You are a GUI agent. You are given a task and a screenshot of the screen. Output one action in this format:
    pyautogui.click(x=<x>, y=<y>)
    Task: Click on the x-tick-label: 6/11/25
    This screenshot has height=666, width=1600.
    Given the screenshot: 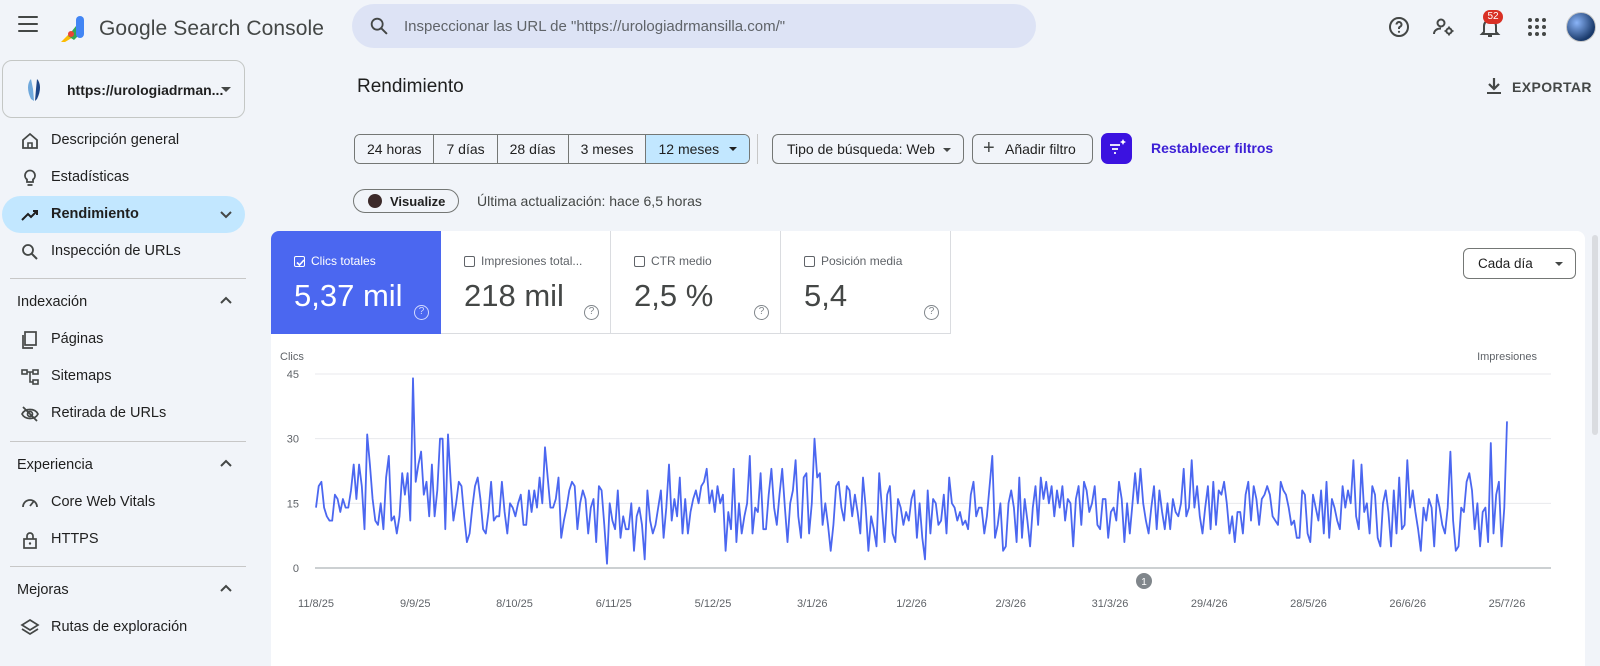 What is the action you would take?
    pyautogui.click(x=614, y=604)
    